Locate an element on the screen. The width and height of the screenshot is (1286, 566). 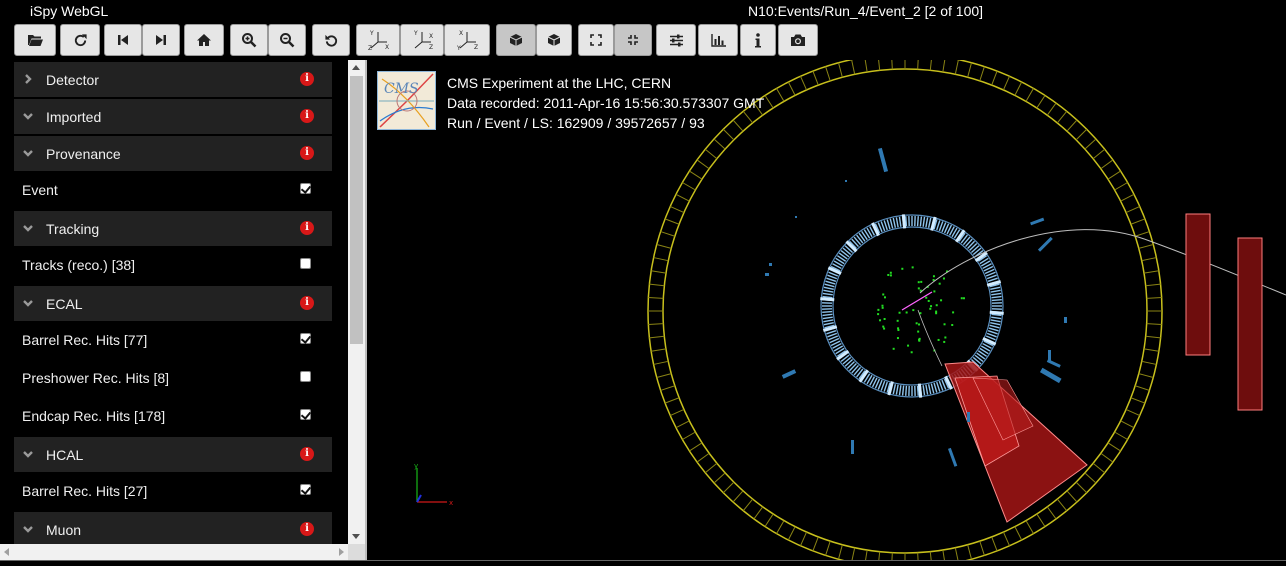
fullscreen-button is located at coordinates (596, 40).